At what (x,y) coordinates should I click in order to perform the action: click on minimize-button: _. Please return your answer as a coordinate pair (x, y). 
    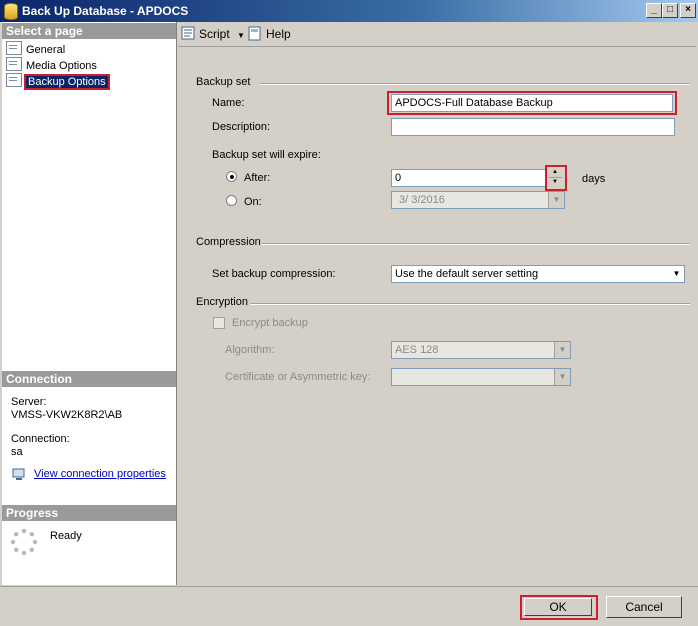
    Looking at the image, I should click on (654, 10).